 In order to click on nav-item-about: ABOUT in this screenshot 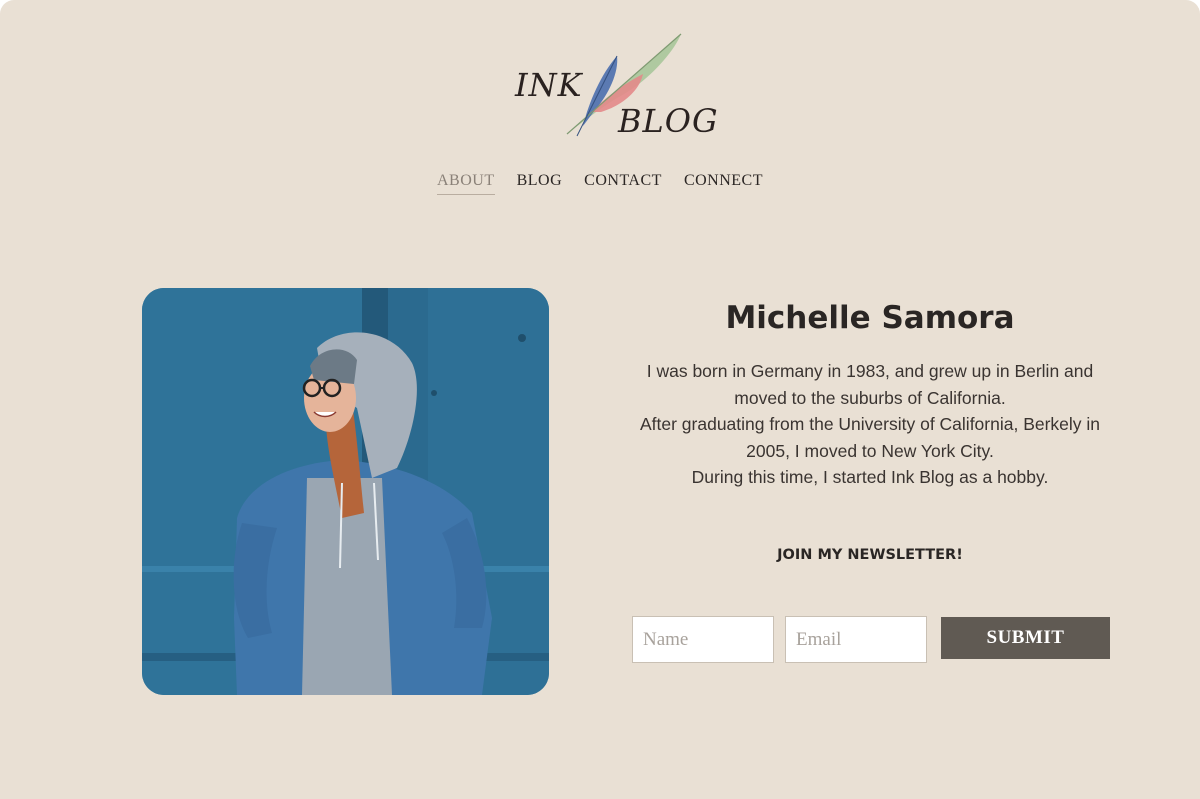, I will do `click(465, 183)`.